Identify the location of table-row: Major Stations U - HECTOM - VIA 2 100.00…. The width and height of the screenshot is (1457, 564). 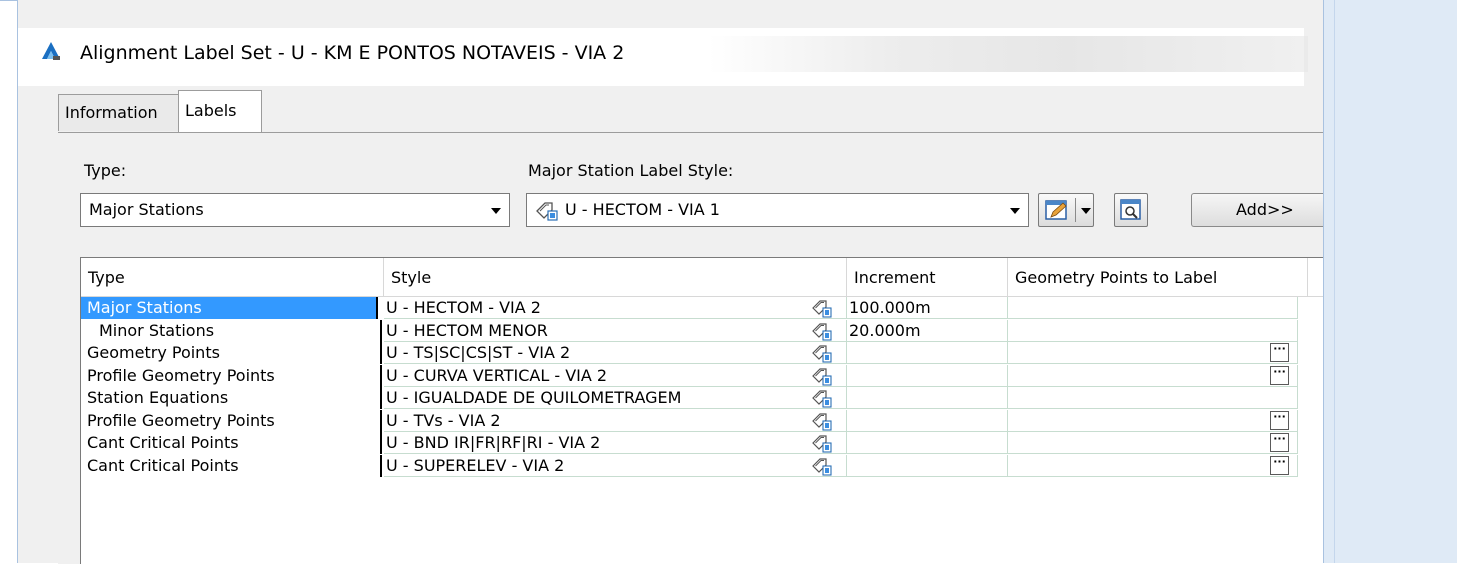
(702, 308).